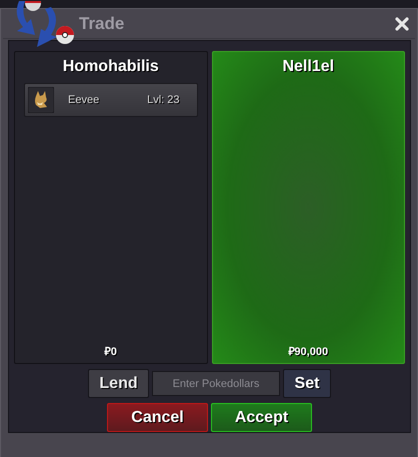 The width and height of the screenshot is (418, 457). What do you see at coordinates (261, 417) in the screenshot?
I see `accept-button: Accept` at bounding box center [261, 417].